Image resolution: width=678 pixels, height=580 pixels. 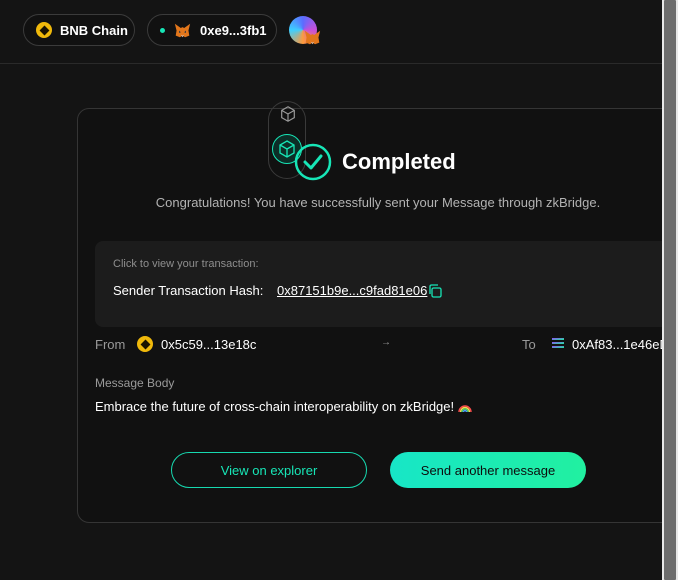 I want to click on chain-selector: BNB Chain, so click(x=79, y=30).